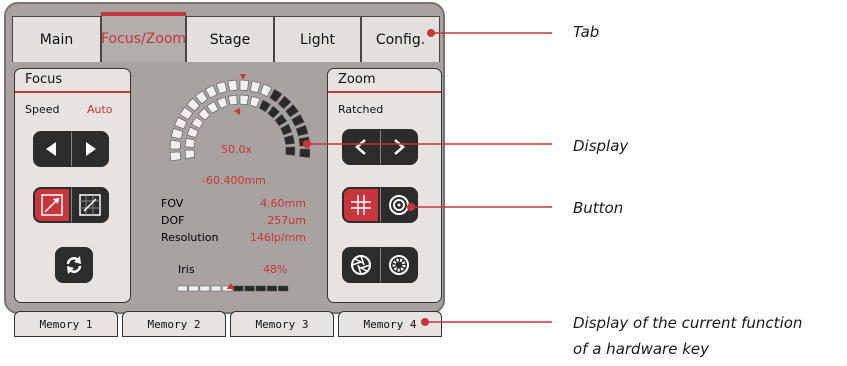 The width and height of the screenshot is (847, 366). What do you see at coordinates (688, 323) in the screenshot?
I see `hardware-key-callout-line1: Display of the current function` at bounding box center [688, 323].